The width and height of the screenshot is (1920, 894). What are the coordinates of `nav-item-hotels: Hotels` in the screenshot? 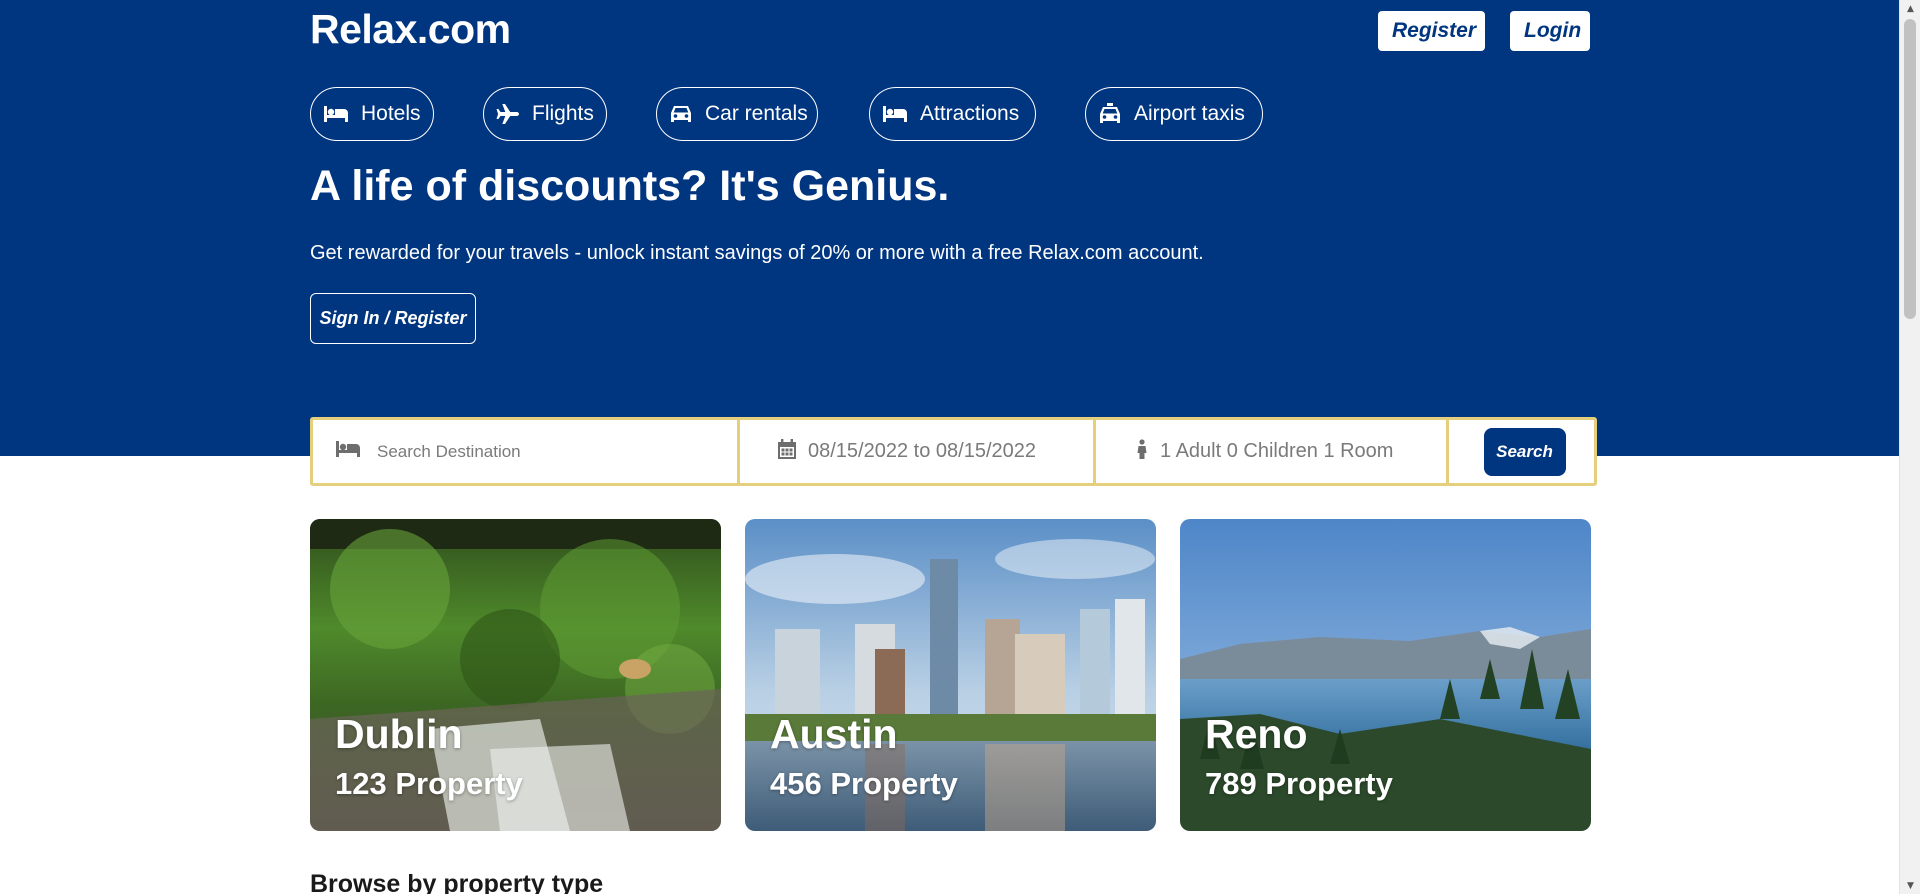 It's located at (372, 114).